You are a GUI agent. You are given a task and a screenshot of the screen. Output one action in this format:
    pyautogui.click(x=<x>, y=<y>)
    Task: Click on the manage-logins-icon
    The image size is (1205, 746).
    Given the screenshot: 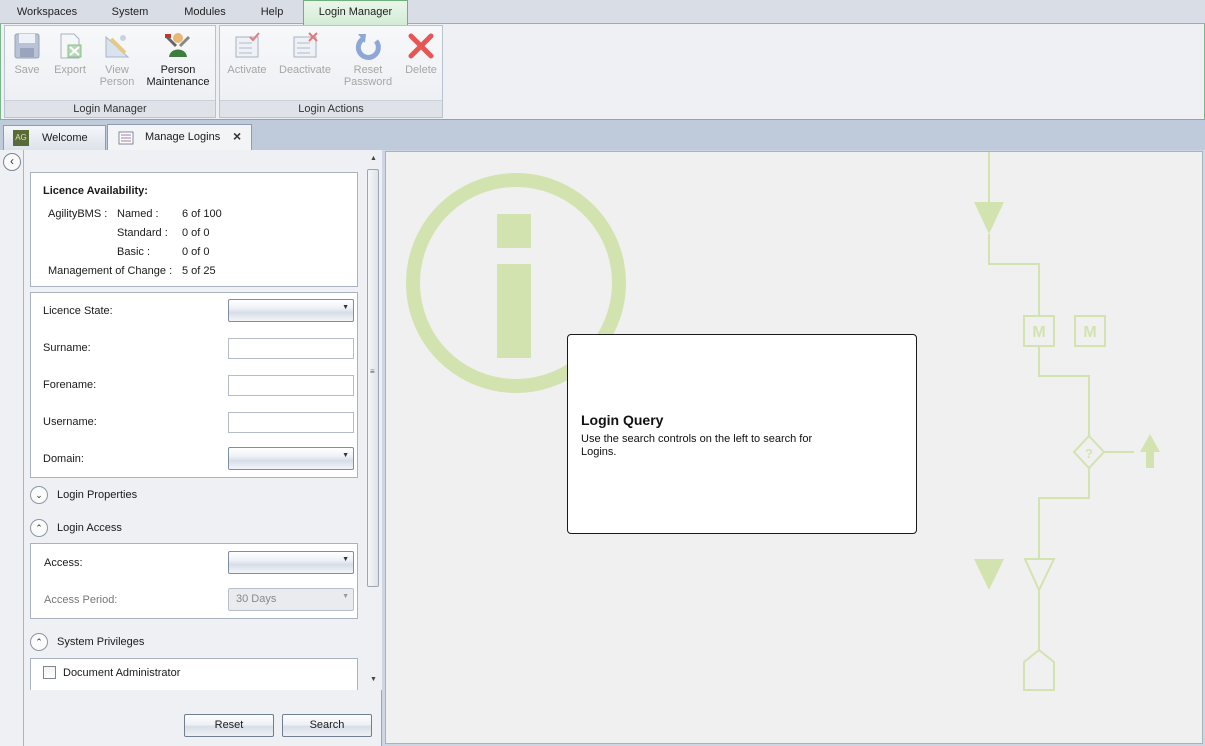 What is the action you would take?
    pyautogui.click(x=126, y=138)
    